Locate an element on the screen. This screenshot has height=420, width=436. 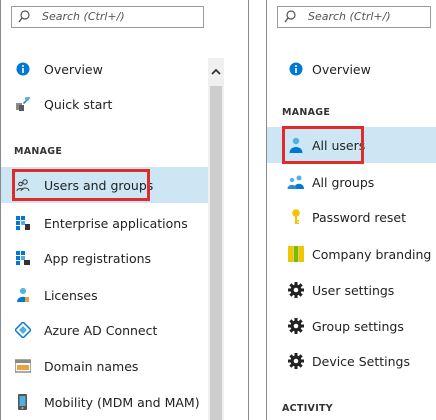
nav-item-password-reset: Password reset is located at coordinates (351, 217).